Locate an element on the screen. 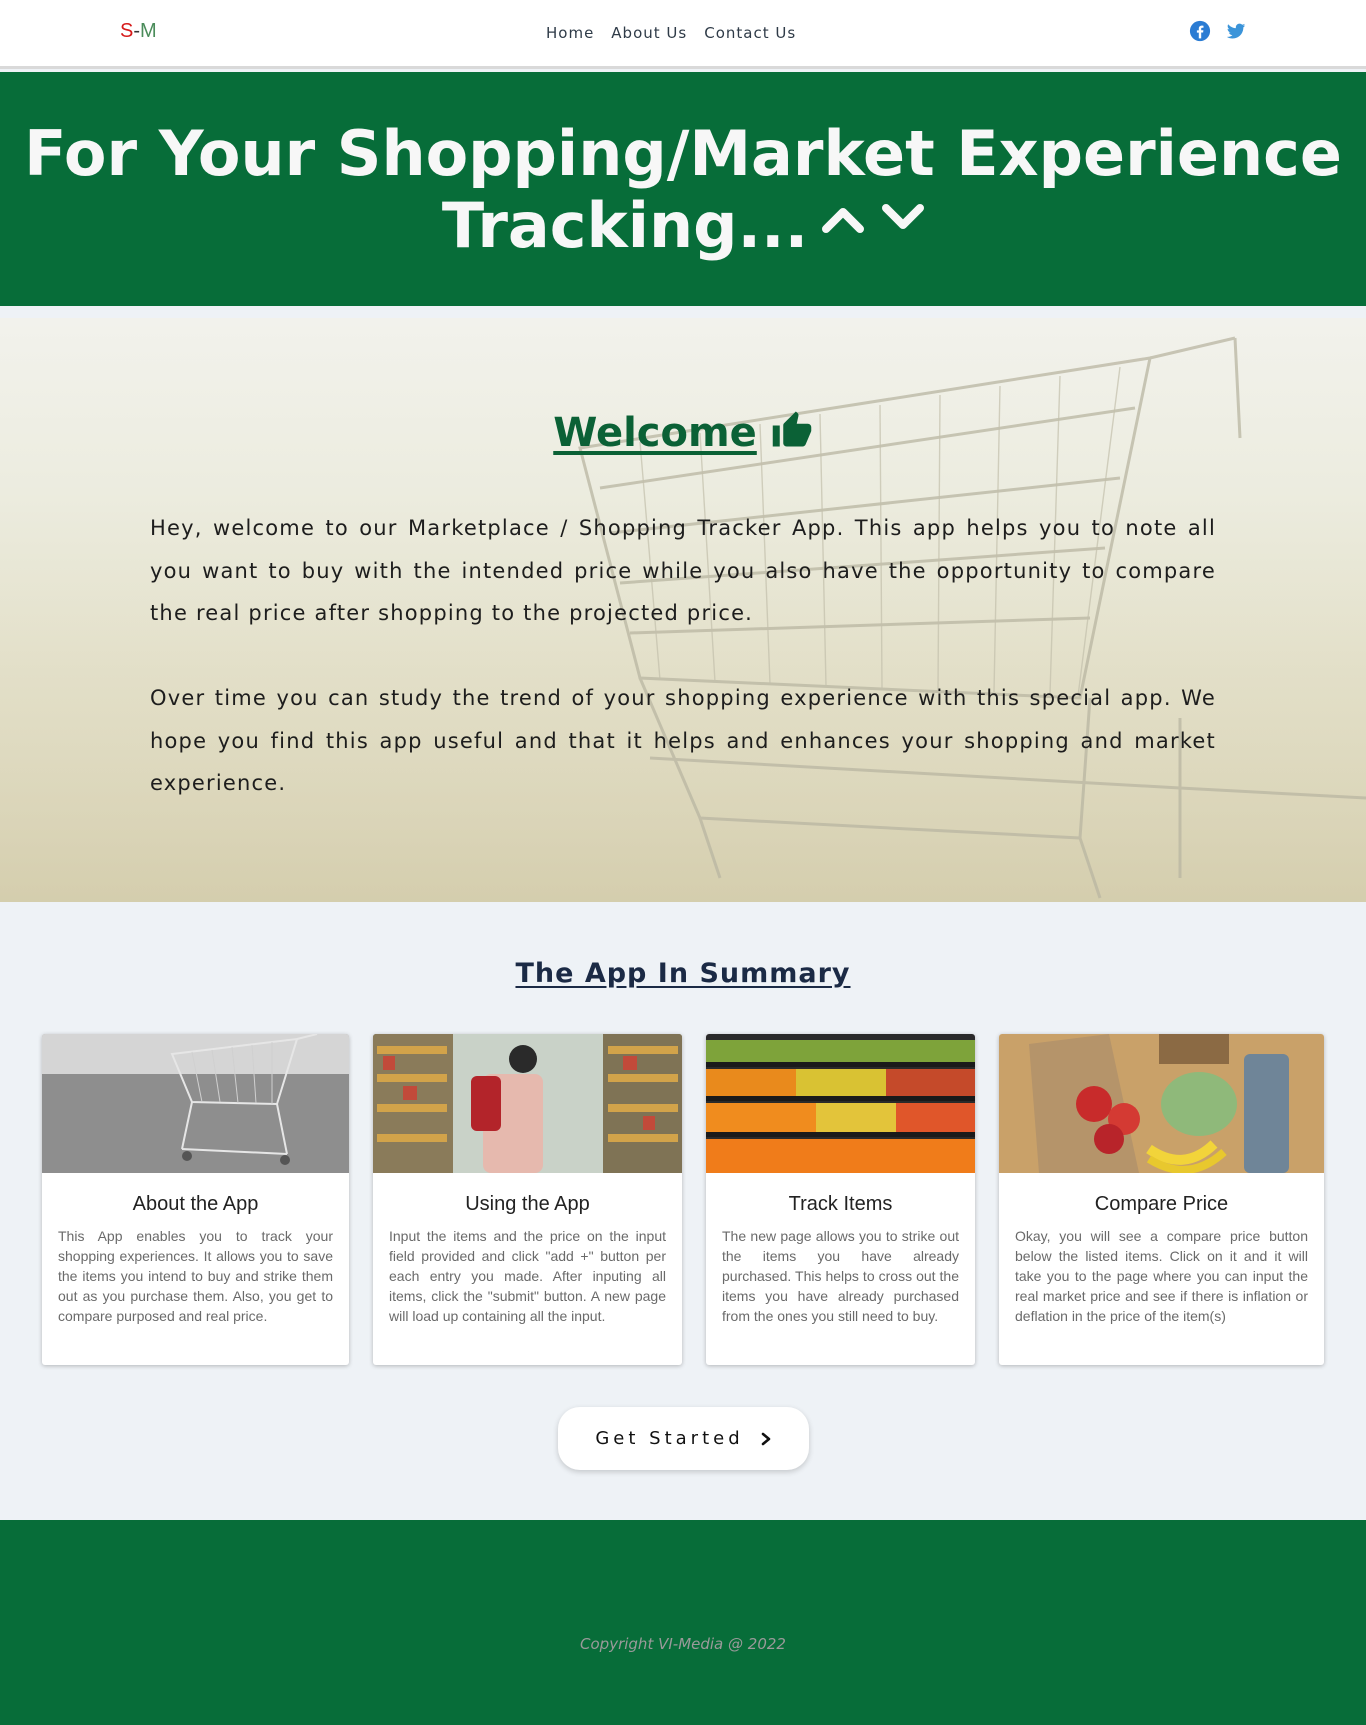 The height and width of the screenshot is (1725, 1366). nav-link-contact-us: Contact Us is located at coordinates (750, 33).